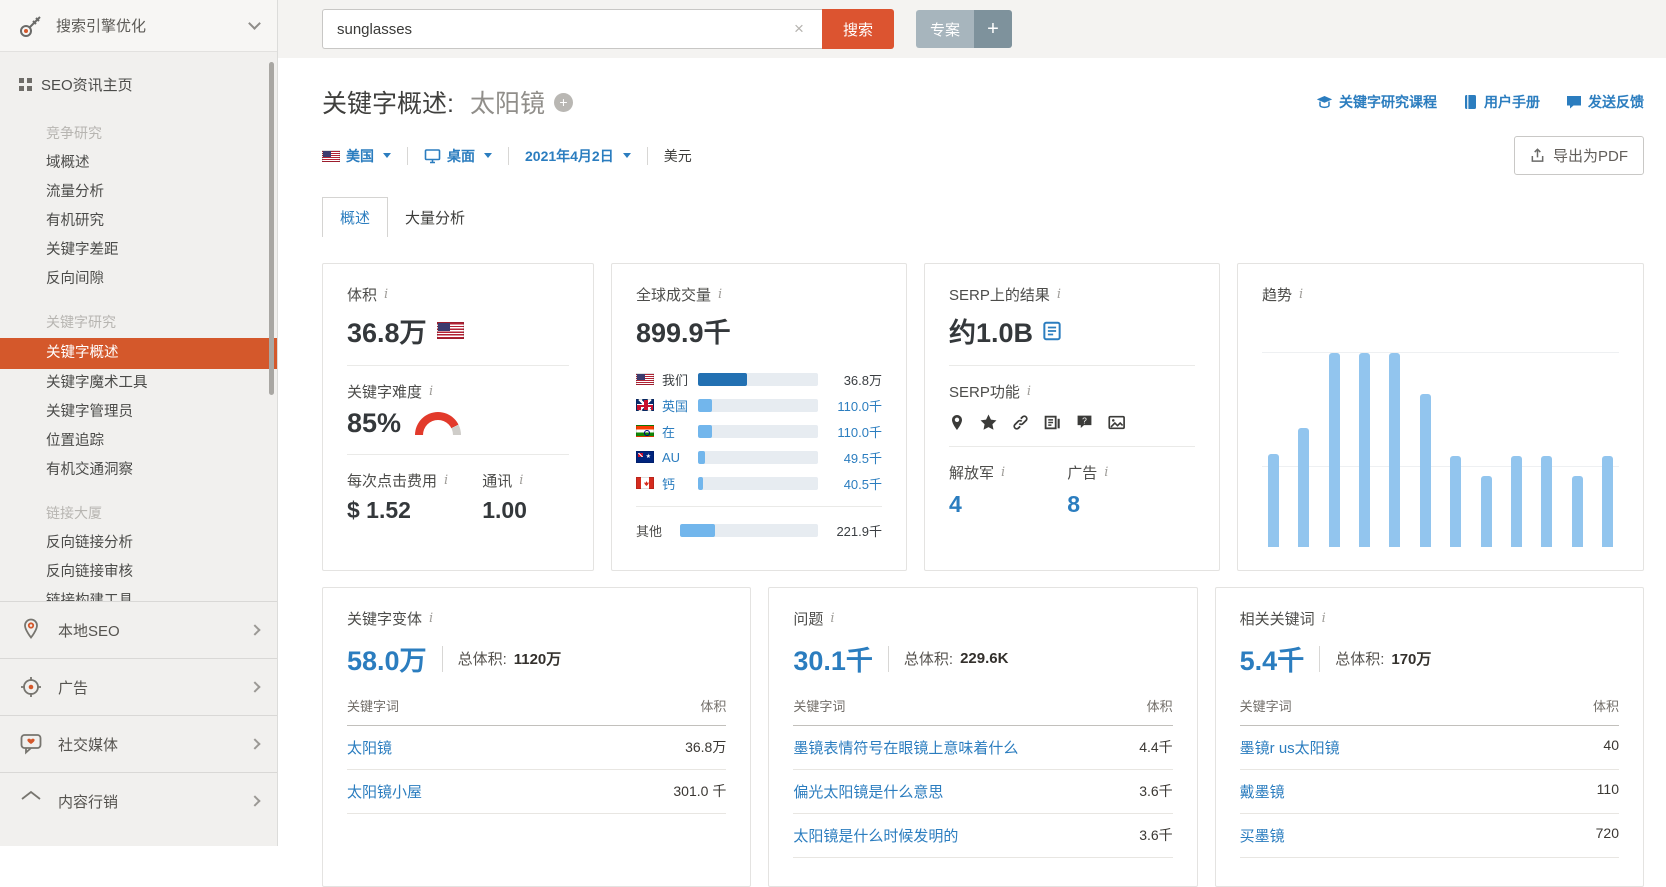 This screenshot has width=1666, height=887. What do you see at coordinates (379, 510) in the screenshot?
I see `cpc-value: $ 1.52` at bounding box center [379, 510].